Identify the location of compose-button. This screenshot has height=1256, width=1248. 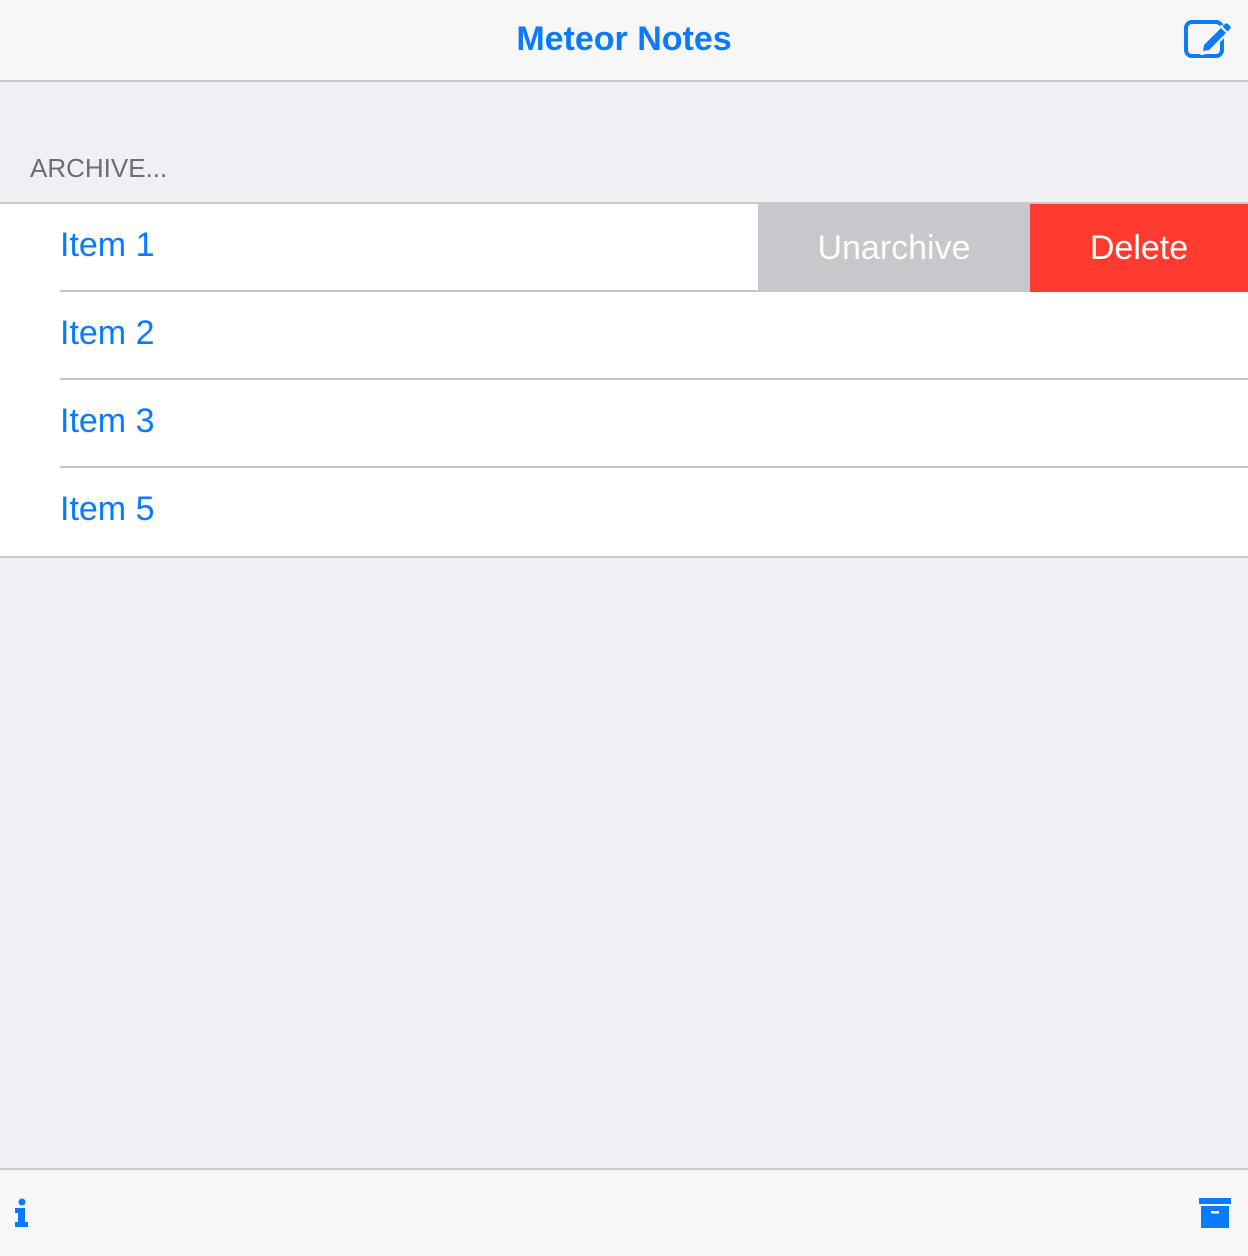
(1207, 39).